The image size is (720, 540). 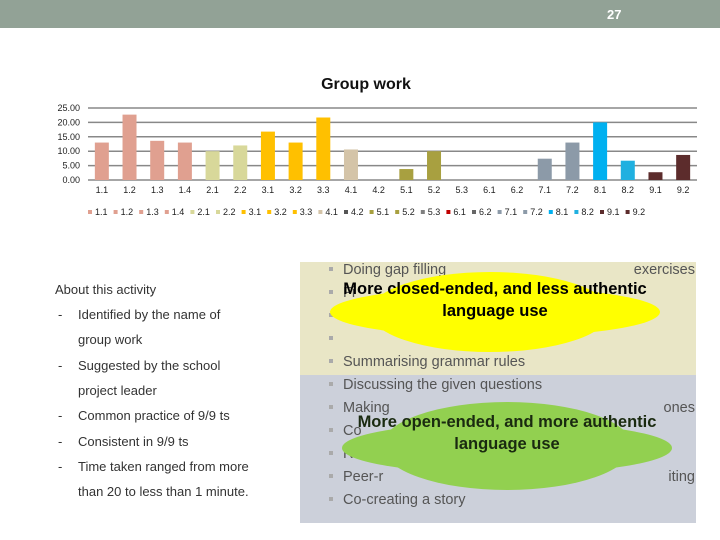 What do you see at coordinates (295, 190) in the screenshot?
I see `x-tick-label: 3.2` at bounding box center [295, 190].